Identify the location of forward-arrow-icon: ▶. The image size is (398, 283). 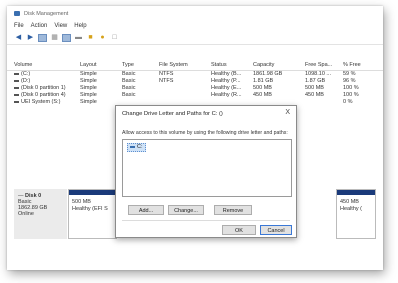
(30, 38).